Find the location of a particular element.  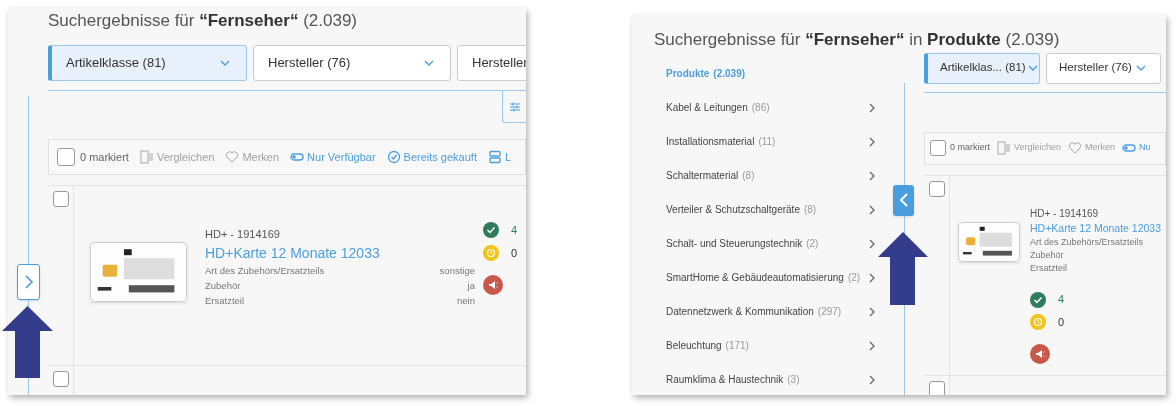

category-item: Datennetzwerk & Kommunikation (297) is located at coordinates (771, 311).